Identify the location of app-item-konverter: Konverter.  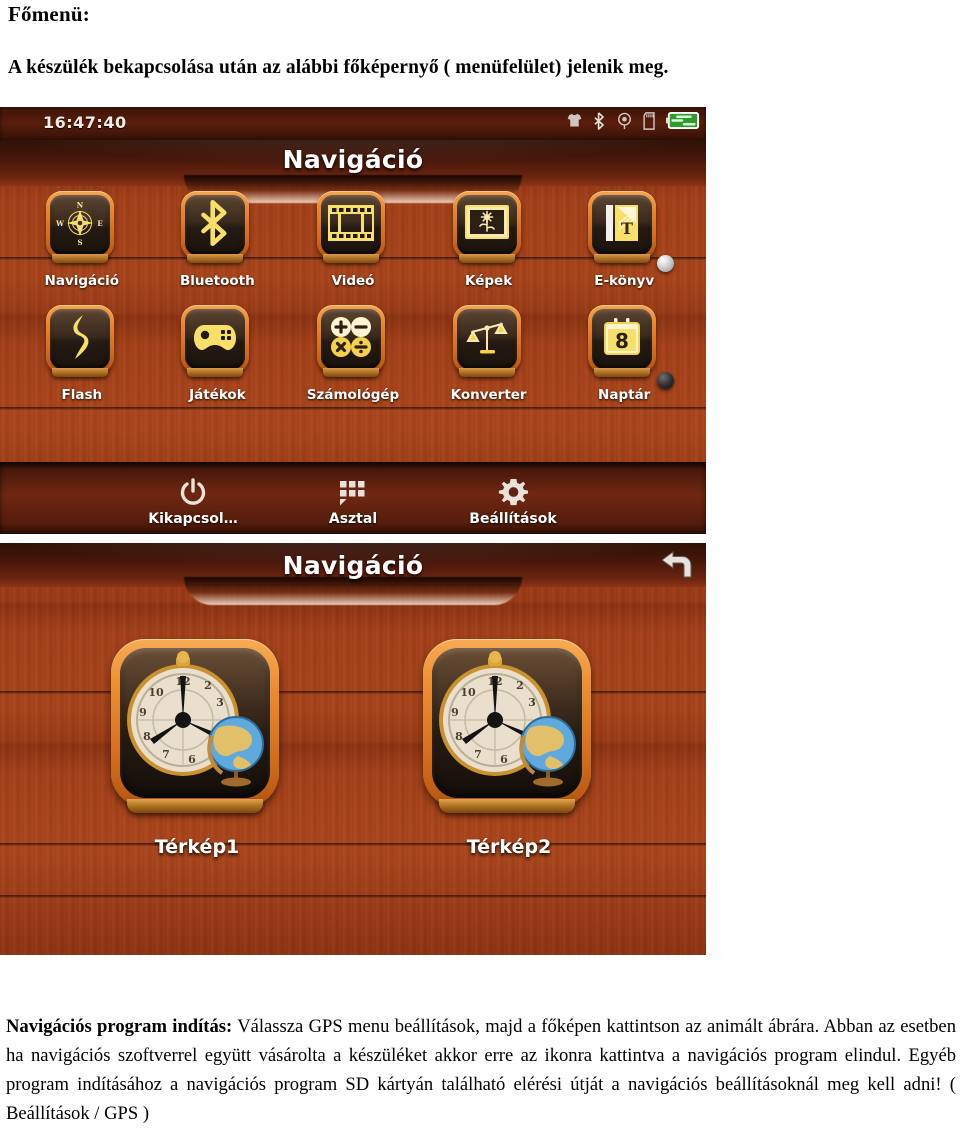
(489, 354).